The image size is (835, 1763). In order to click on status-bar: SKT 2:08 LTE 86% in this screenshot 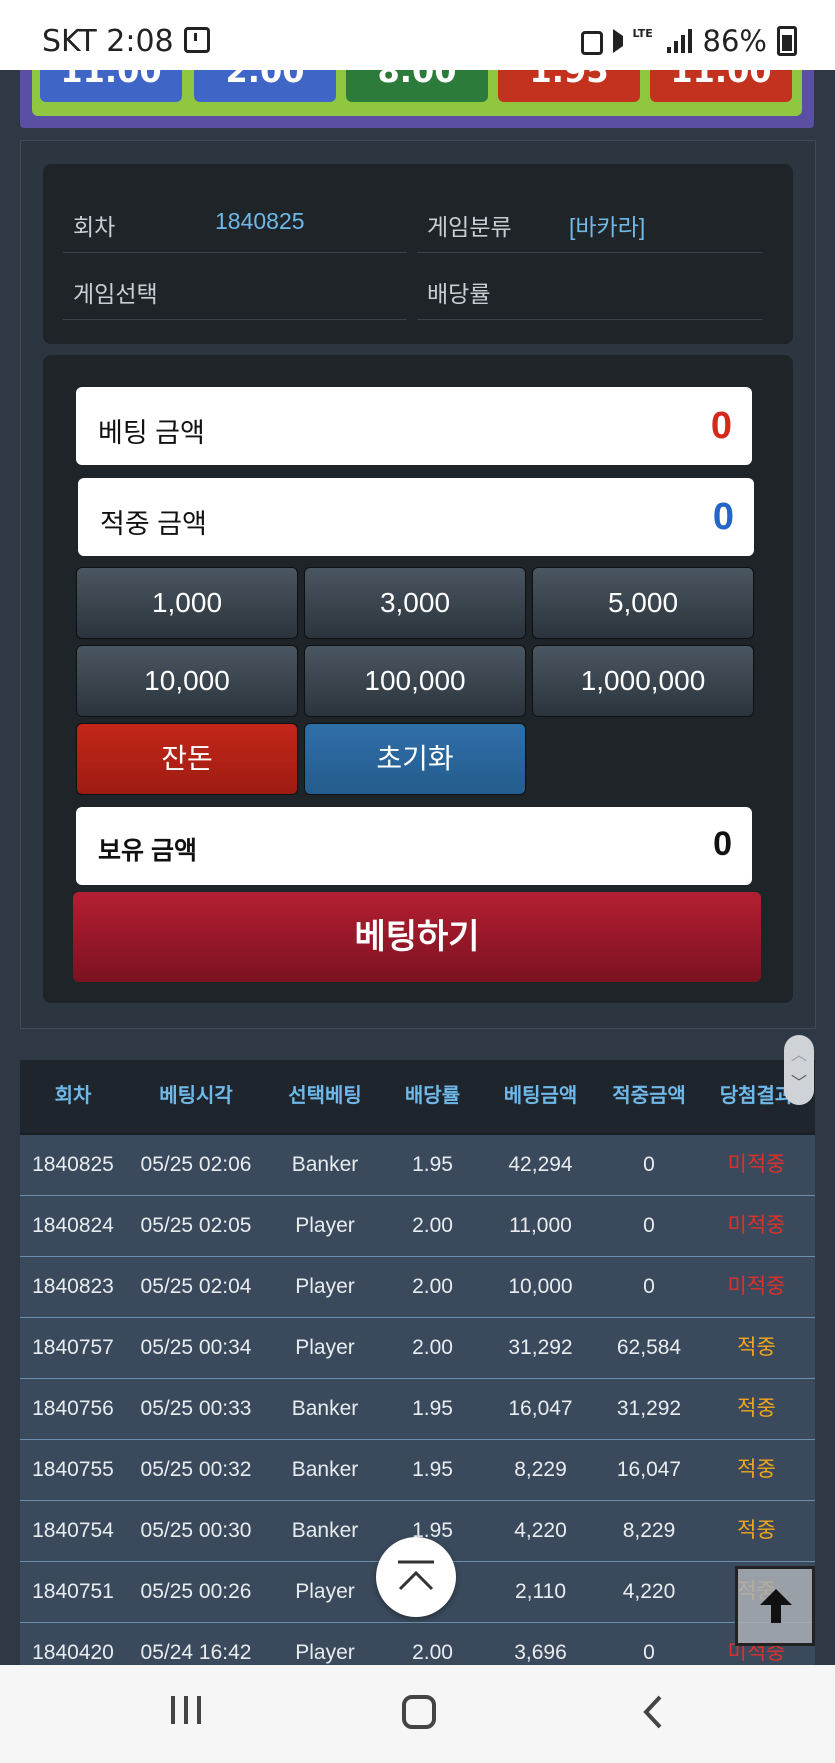, I will do `click(417, 35)`.